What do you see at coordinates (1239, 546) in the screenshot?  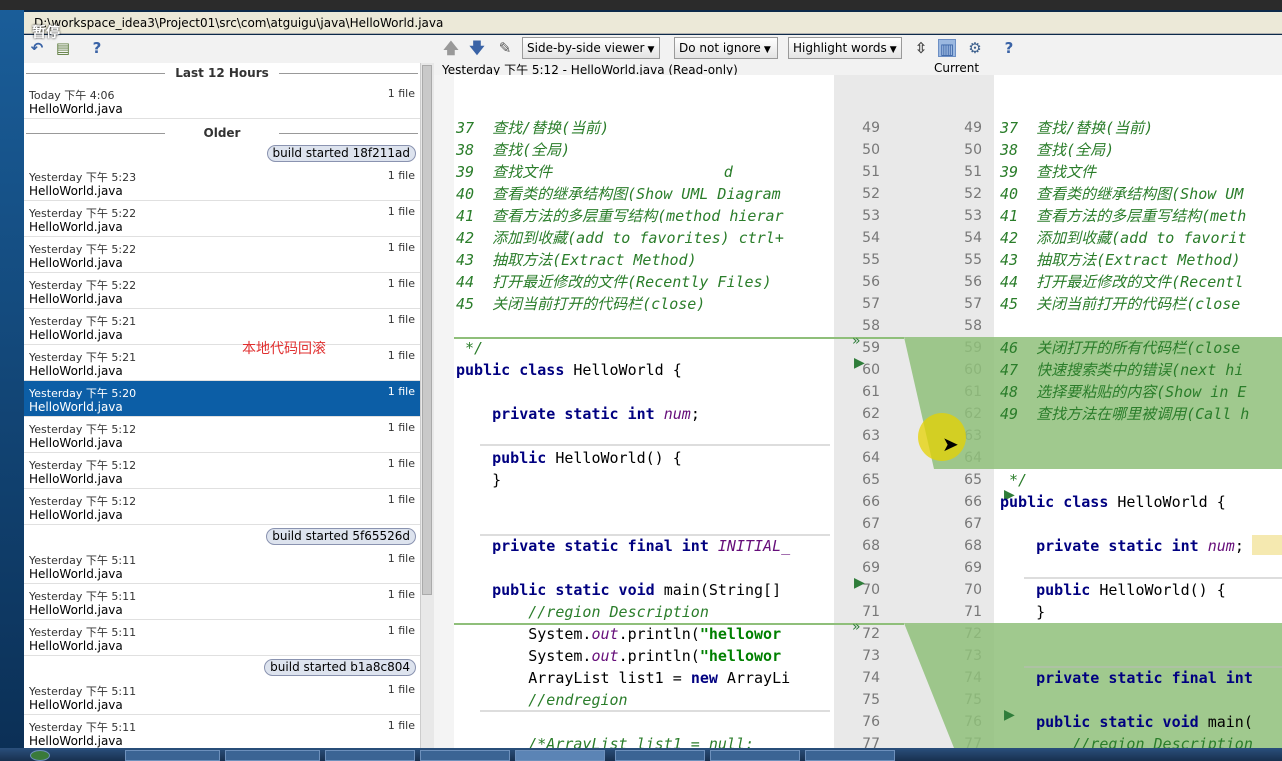 I see `code-token: ;` at bounding box center [1239, 546].